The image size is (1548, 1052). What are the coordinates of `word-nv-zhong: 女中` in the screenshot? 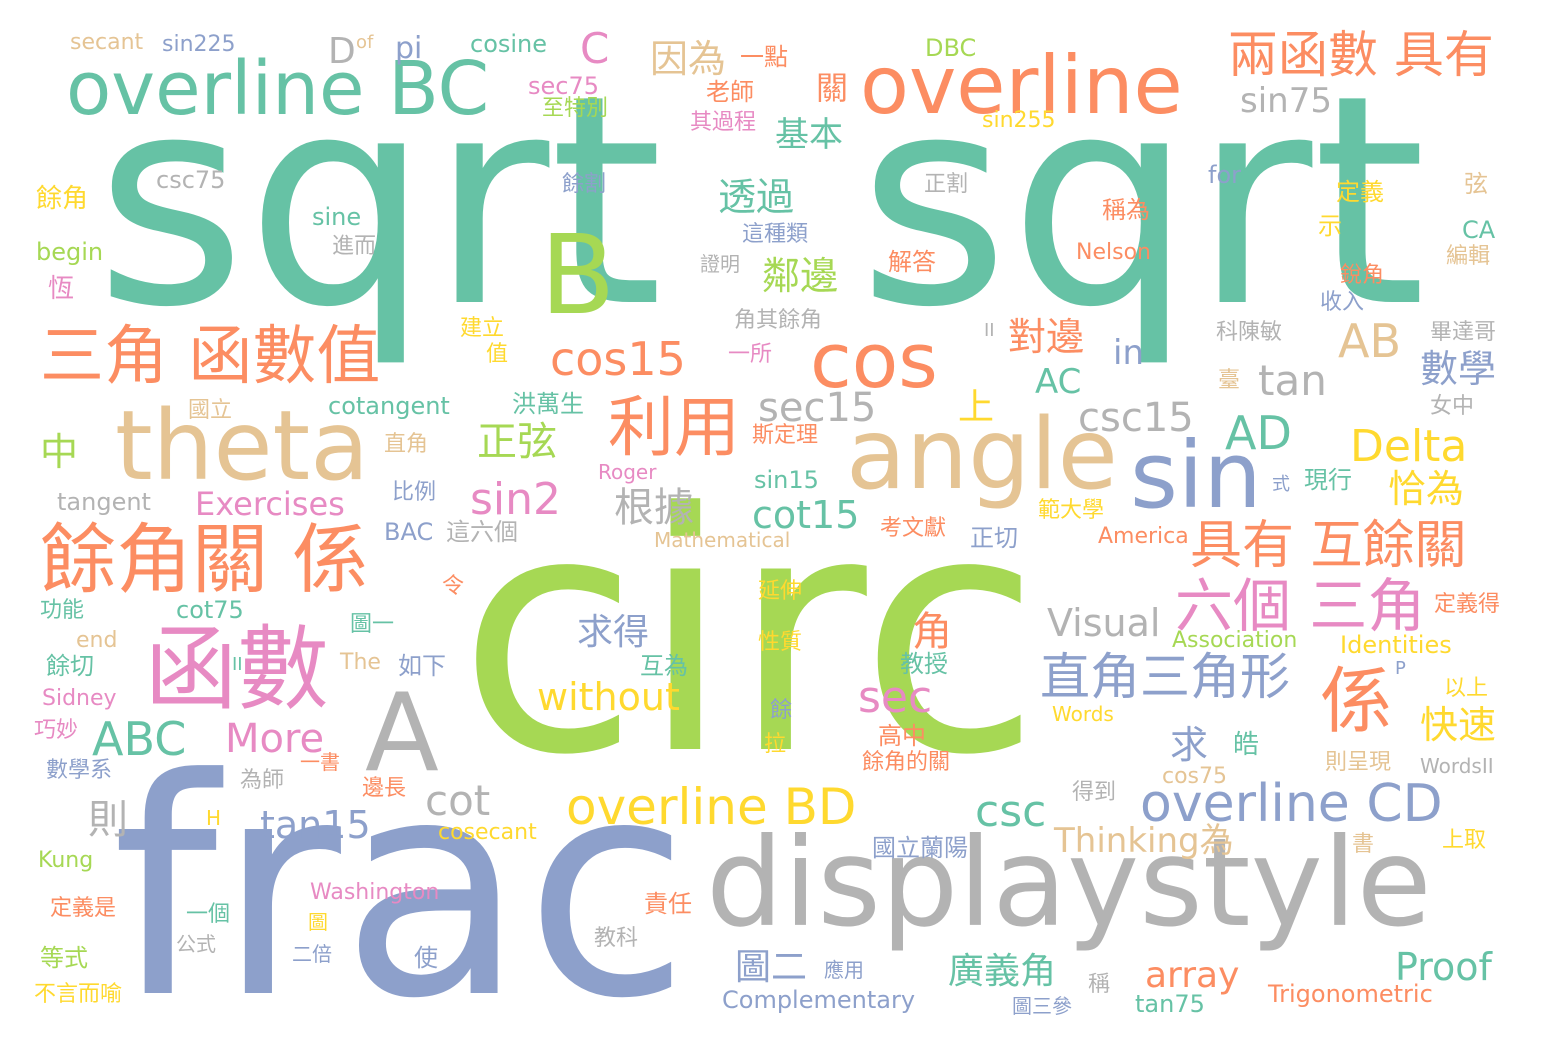 It's located at (1452, 406).